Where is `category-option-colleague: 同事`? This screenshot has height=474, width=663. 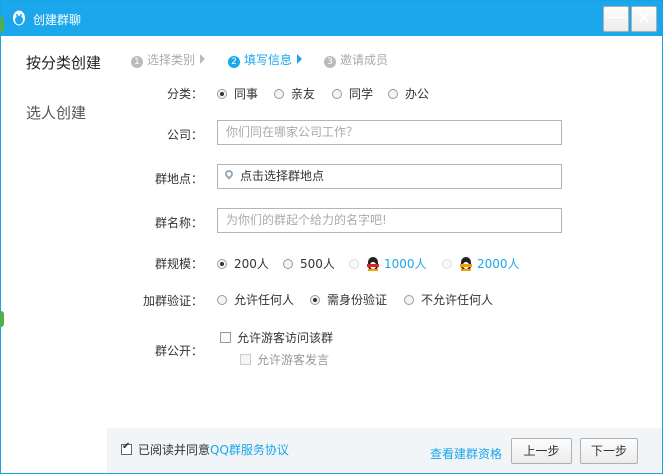 category-option-colleague: 同事 is located at coordinates (237, 93).